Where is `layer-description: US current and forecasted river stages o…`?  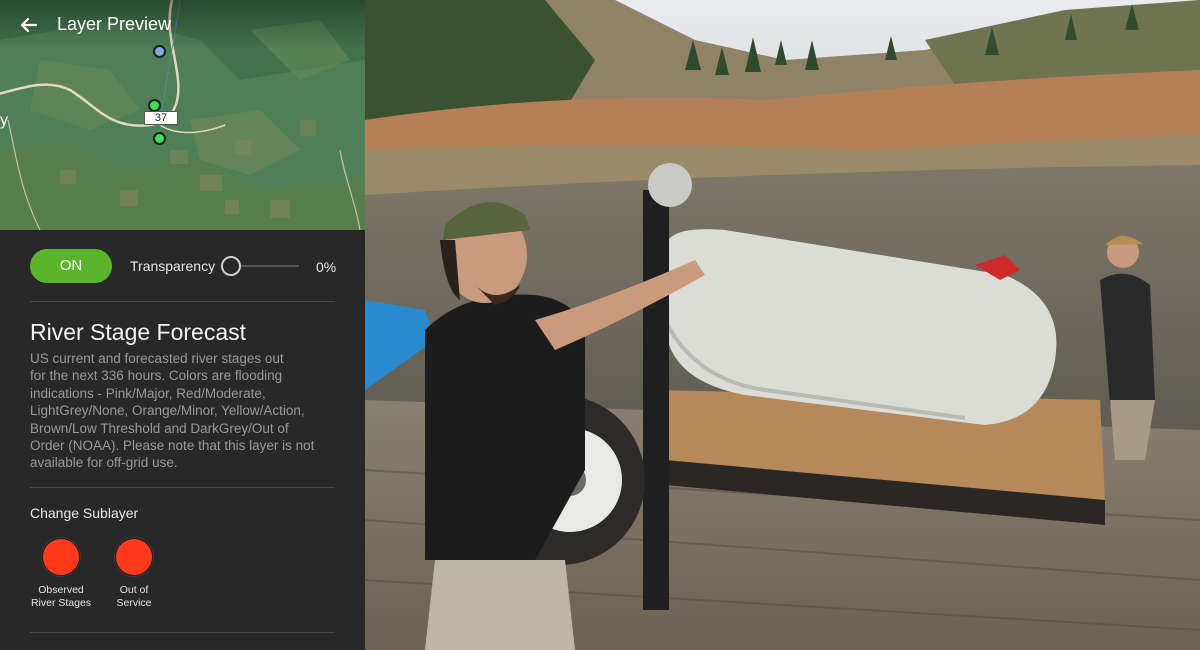 layer-description: US current and forecasted river stages o… is located at coordinates (172, 411).